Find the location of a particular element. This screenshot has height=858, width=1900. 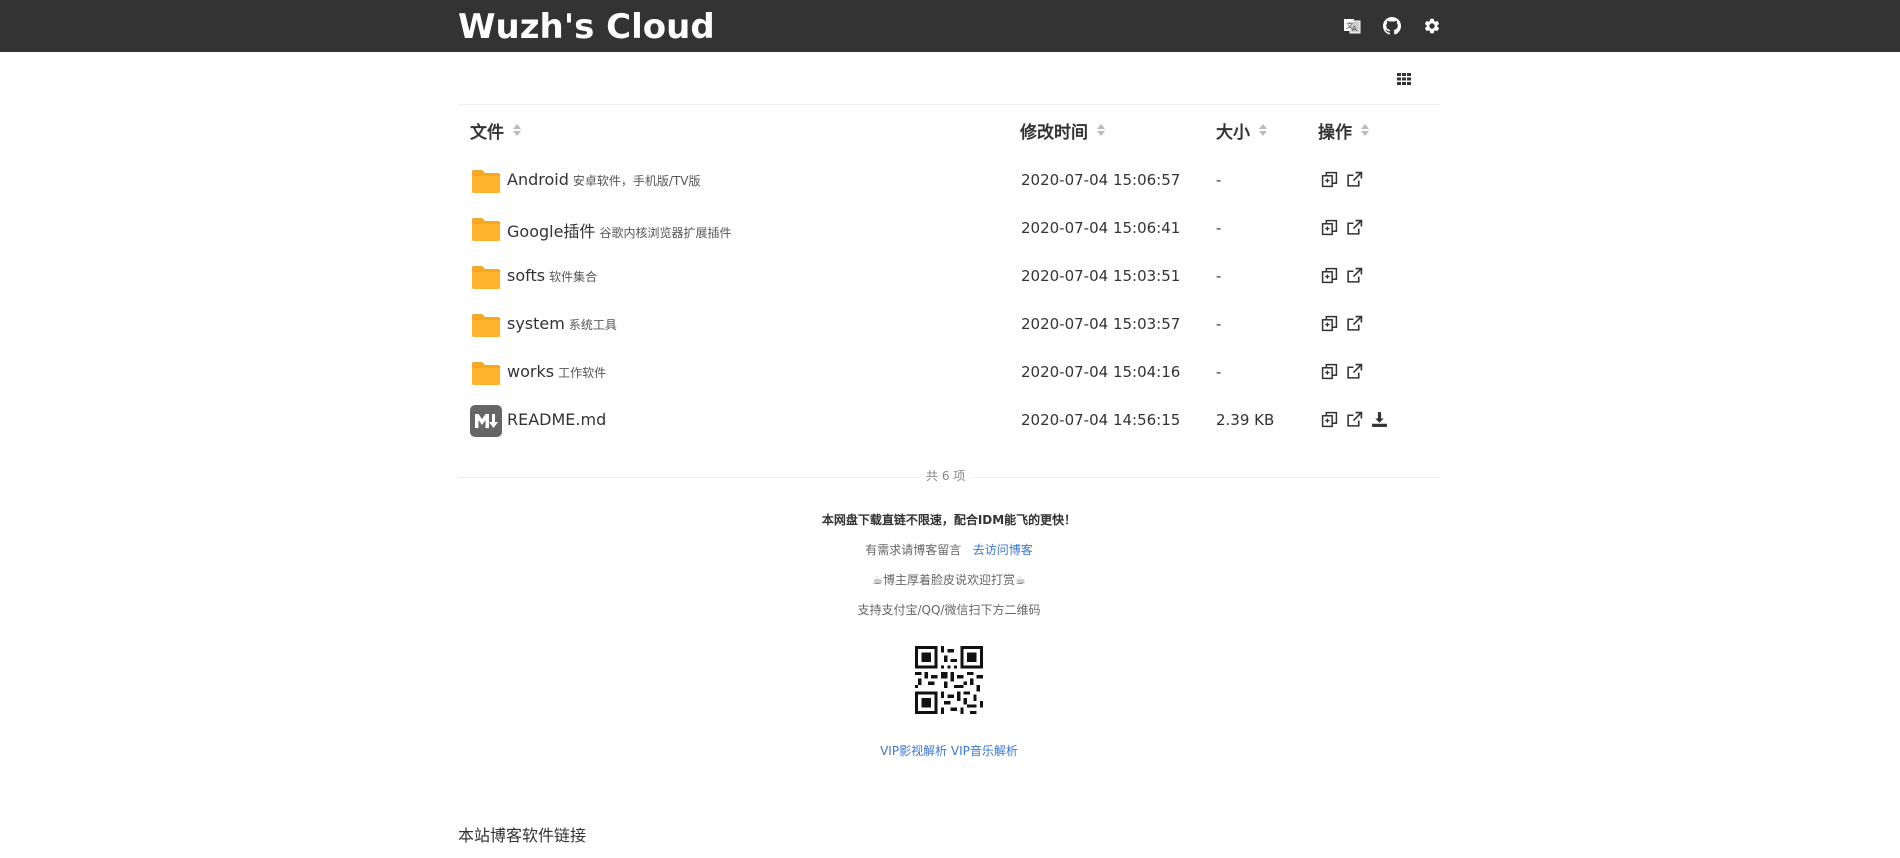

file-name: README.md is located at coordinates (557, 419).